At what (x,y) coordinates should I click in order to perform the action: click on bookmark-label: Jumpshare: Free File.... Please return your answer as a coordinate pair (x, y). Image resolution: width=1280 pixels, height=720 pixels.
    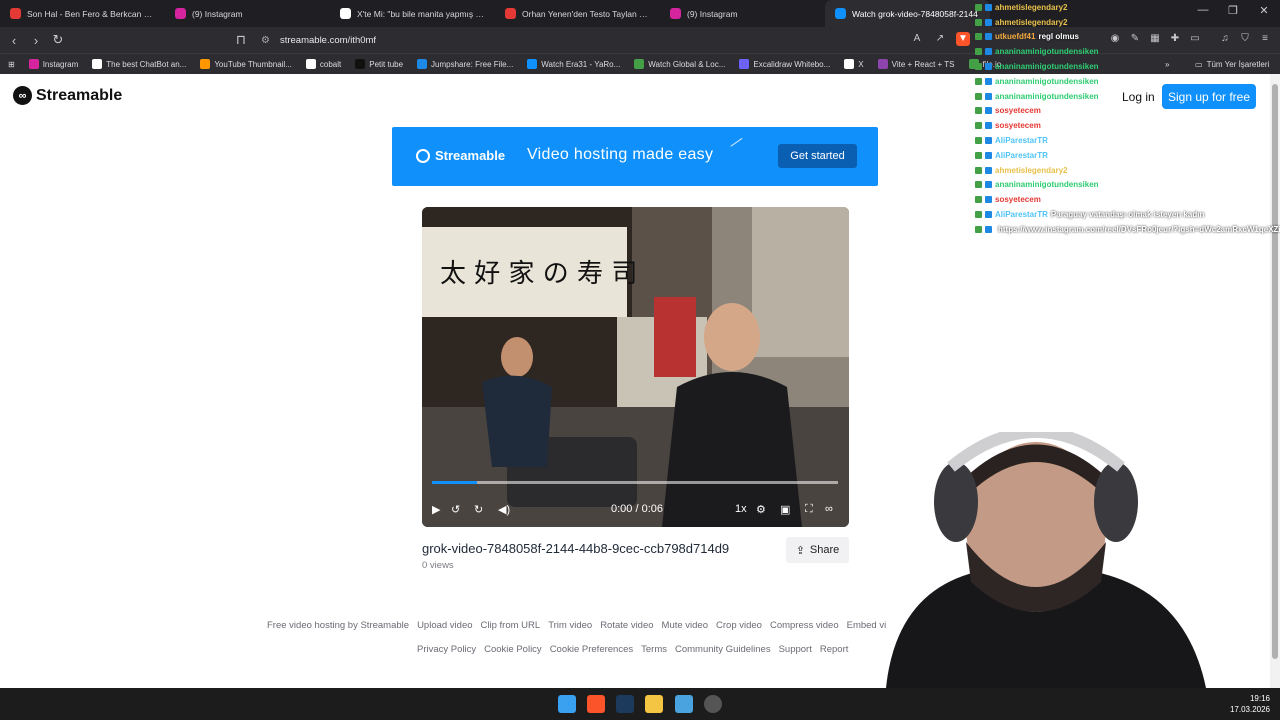
    Looking at the image, I should click on (472, 64).